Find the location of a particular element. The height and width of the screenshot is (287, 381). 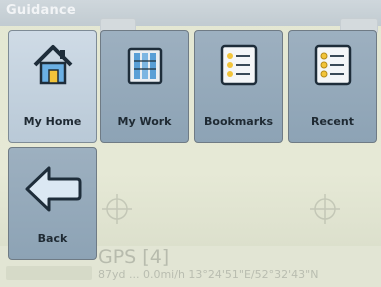

back-button-label: Back is located at coordinates (52, 238).